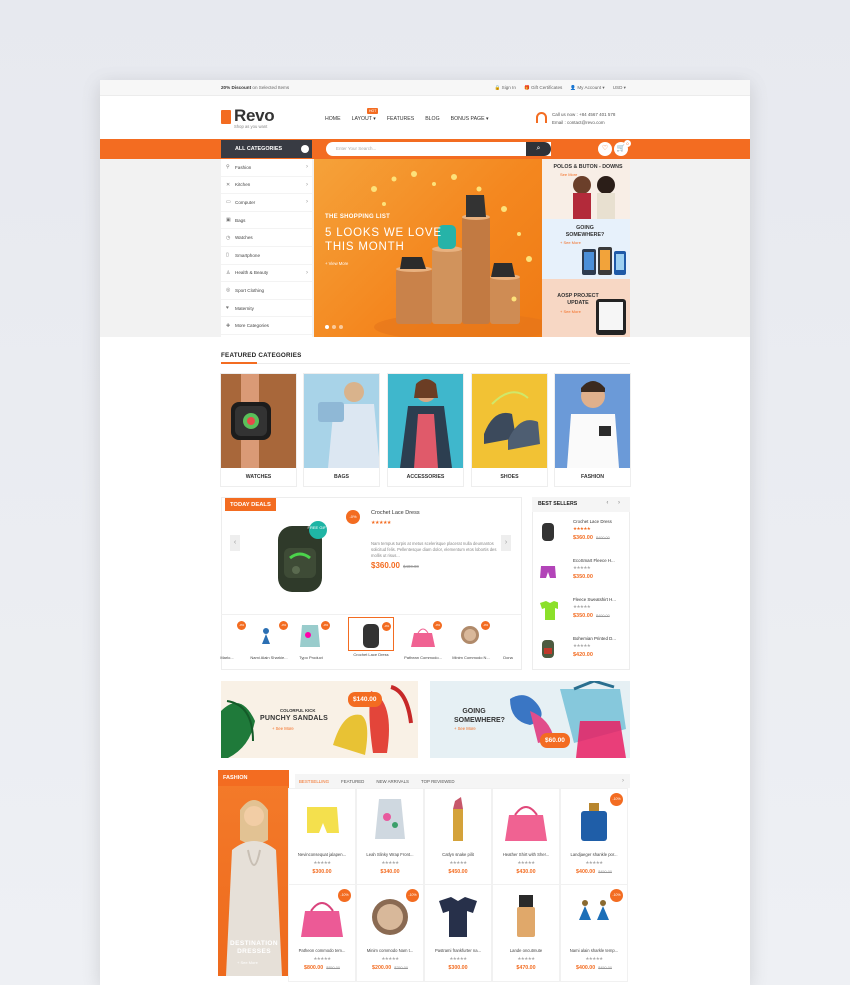 Image resolution: width=850 pixels, height=985 pixels. I want to click on nav-layout: LAYOUT ▾, so click(364, 119).